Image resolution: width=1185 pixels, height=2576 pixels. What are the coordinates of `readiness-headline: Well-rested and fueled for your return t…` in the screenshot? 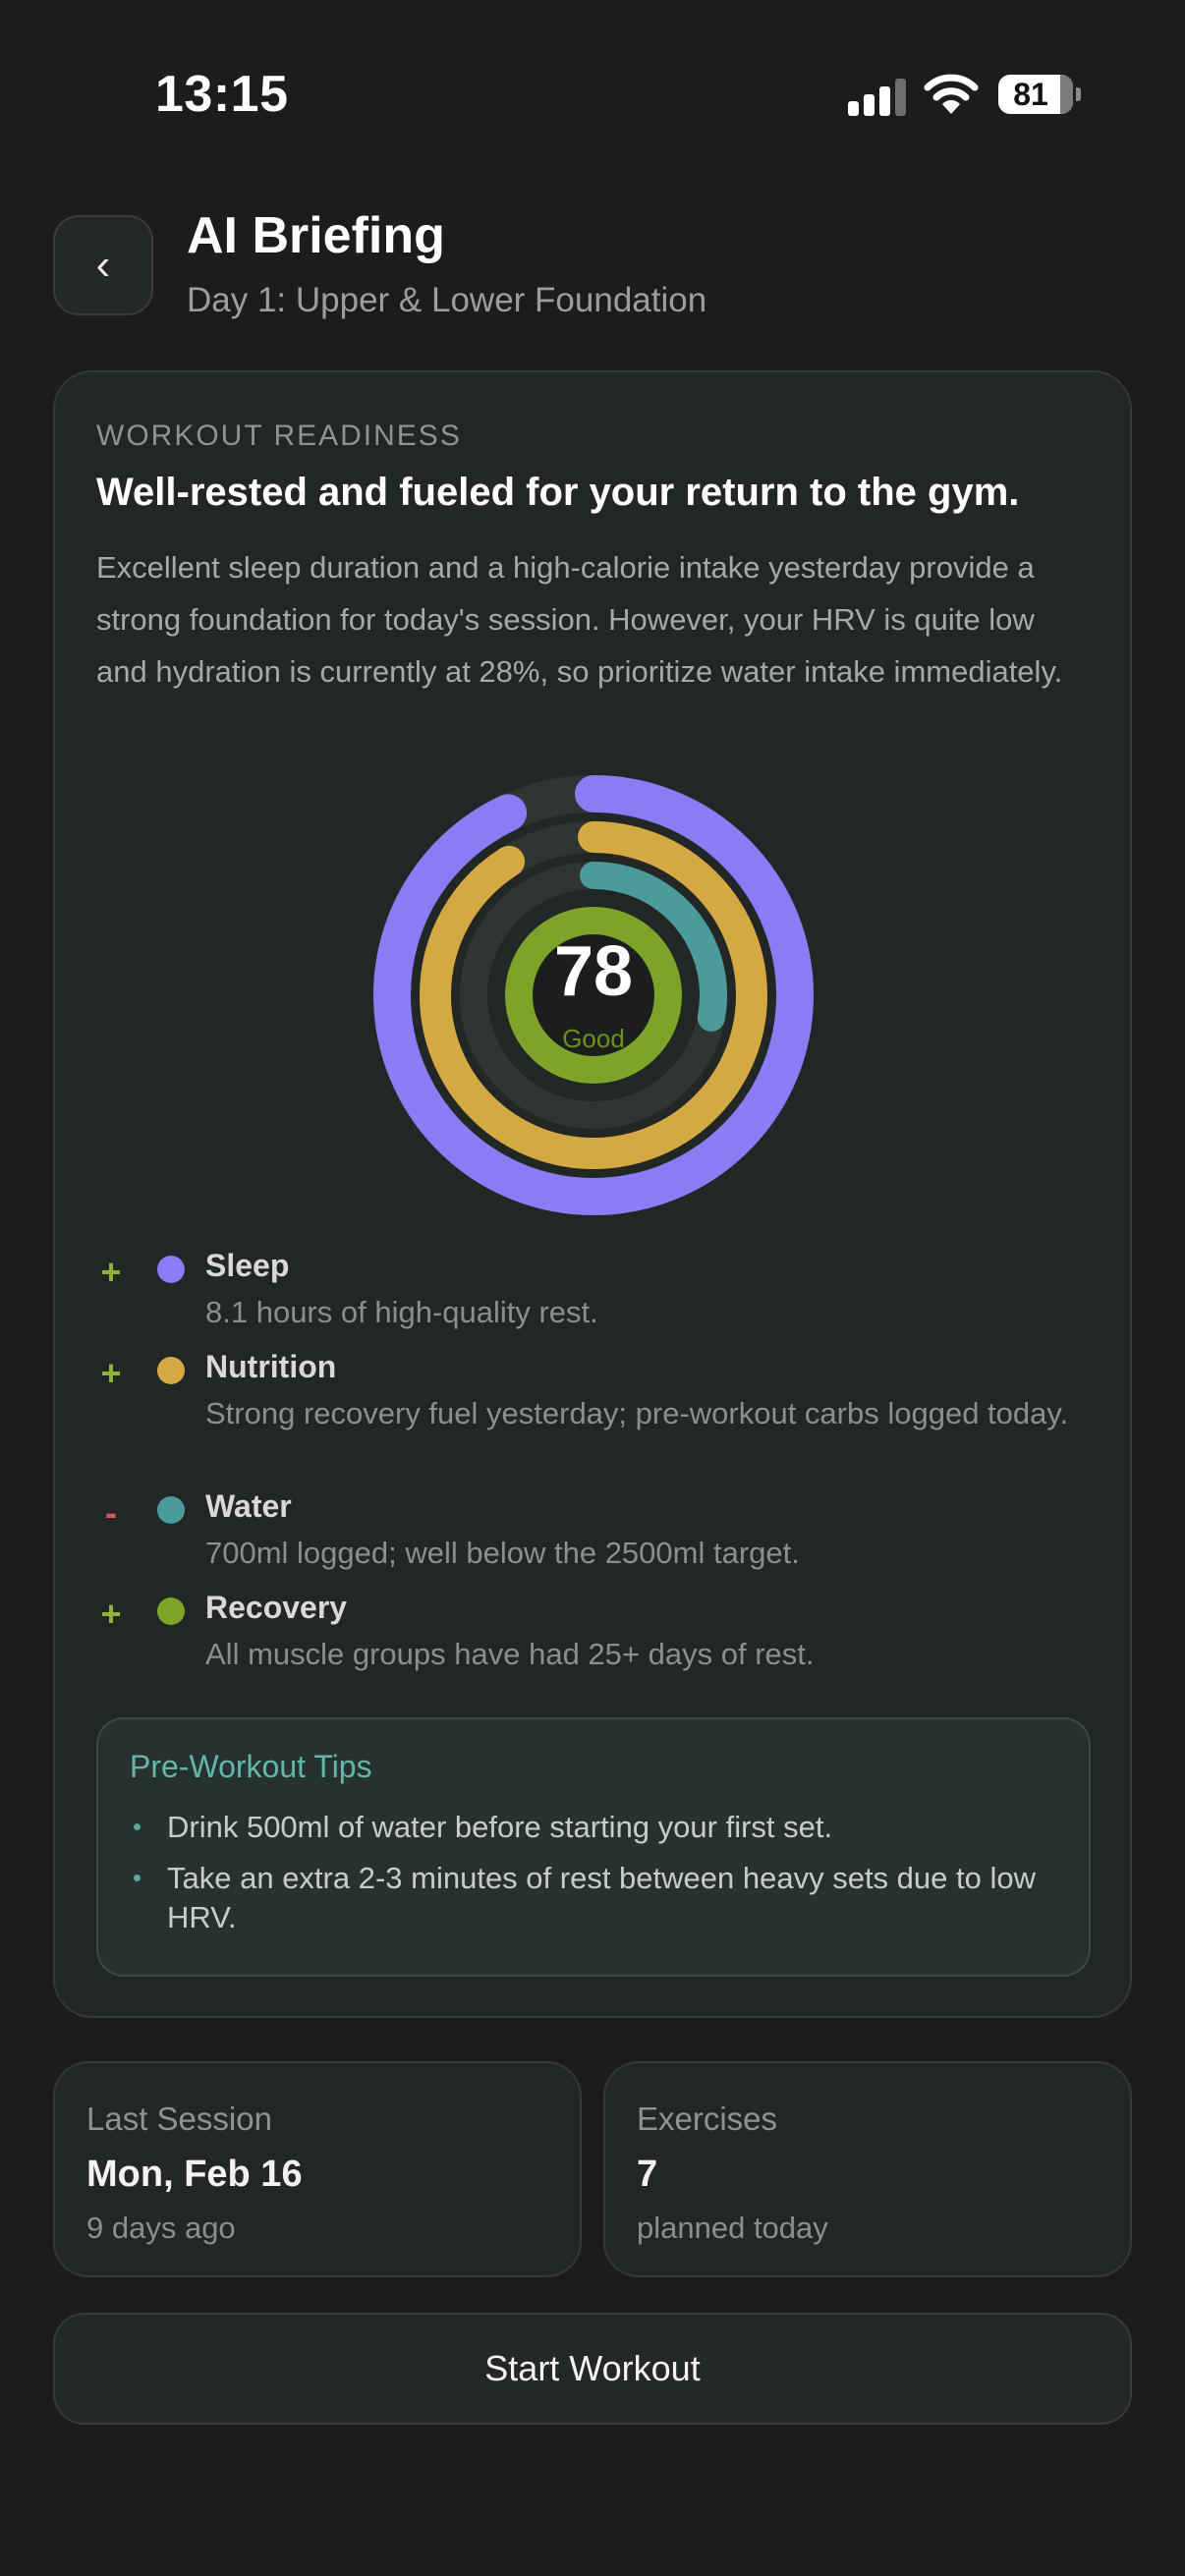 It's located at (558, 492).